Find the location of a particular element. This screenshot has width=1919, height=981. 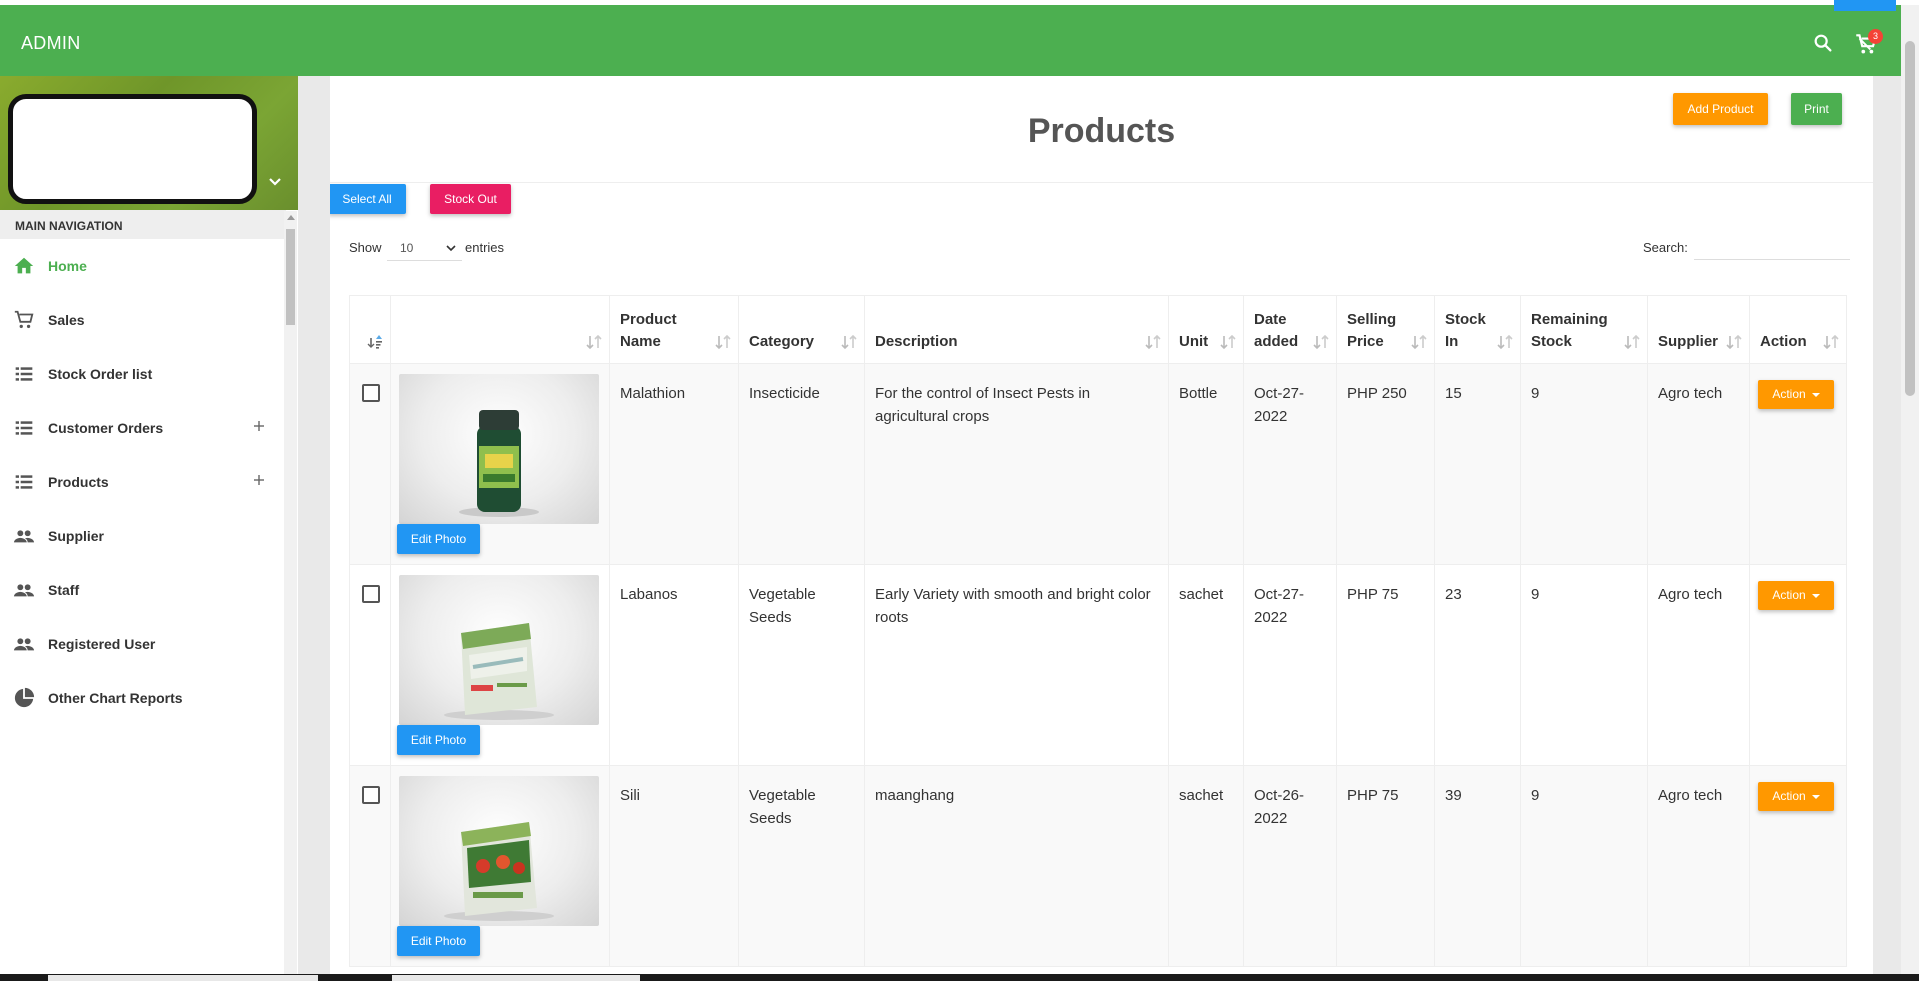

page-title: Products is located at coordinates (1101, 131).